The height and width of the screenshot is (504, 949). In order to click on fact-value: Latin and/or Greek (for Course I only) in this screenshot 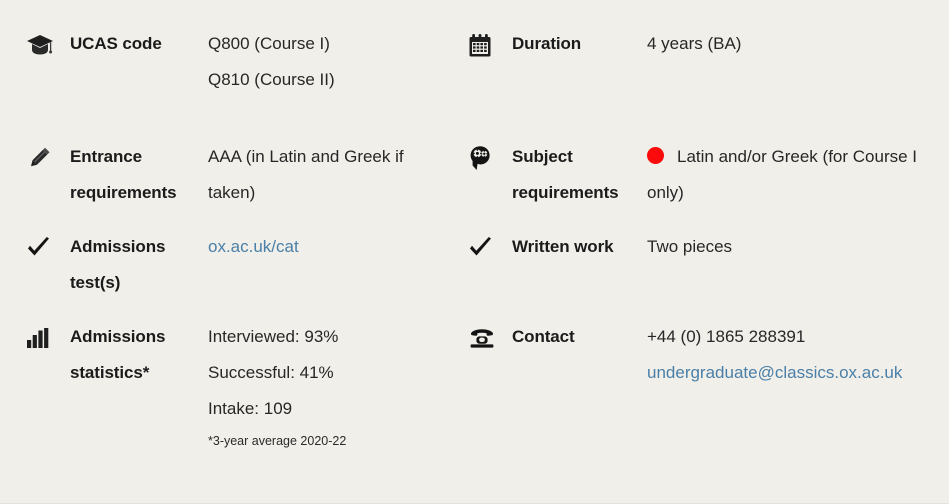, I will do `click(792, 175)`.